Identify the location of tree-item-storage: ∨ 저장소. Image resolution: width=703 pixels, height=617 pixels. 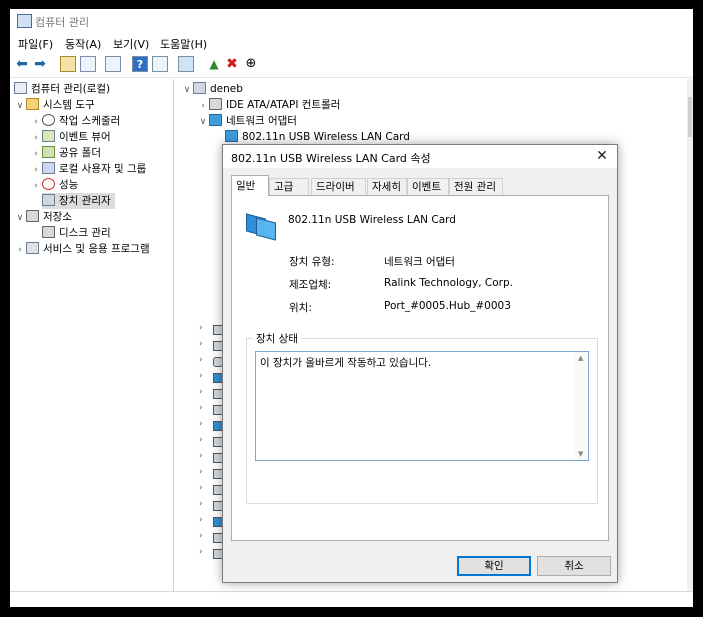
(43, 217).